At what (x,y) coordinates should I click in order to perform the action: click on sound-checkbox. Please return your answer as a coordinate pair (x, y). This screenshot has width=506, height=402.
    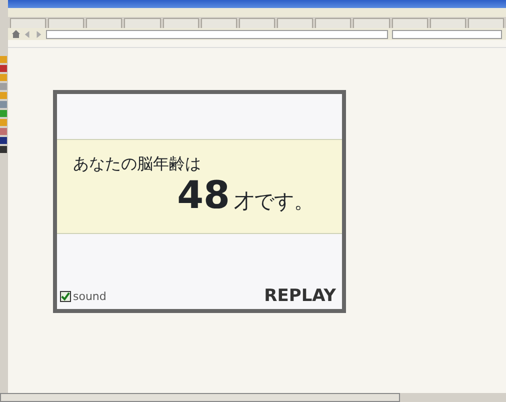
    Looking at the image, I should click on (65, 296).